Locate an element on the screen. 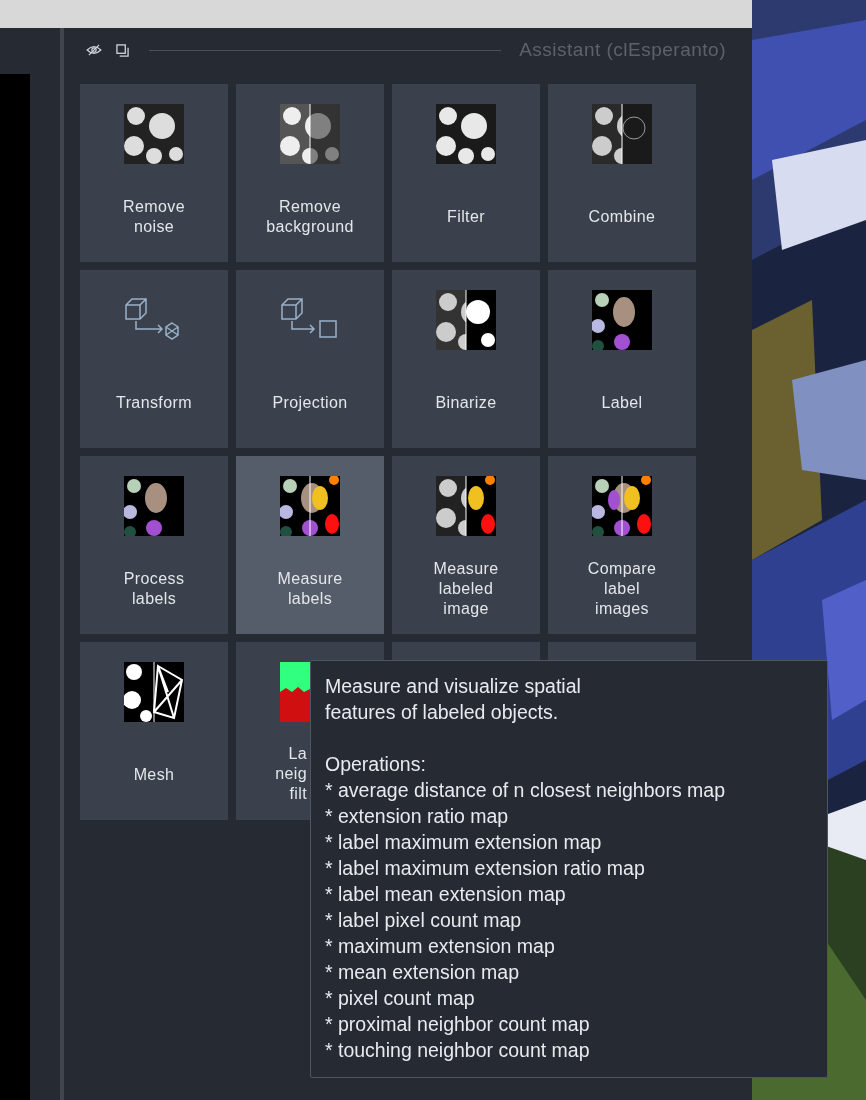  tile-label: labeled is located at coordinates (466, 589).